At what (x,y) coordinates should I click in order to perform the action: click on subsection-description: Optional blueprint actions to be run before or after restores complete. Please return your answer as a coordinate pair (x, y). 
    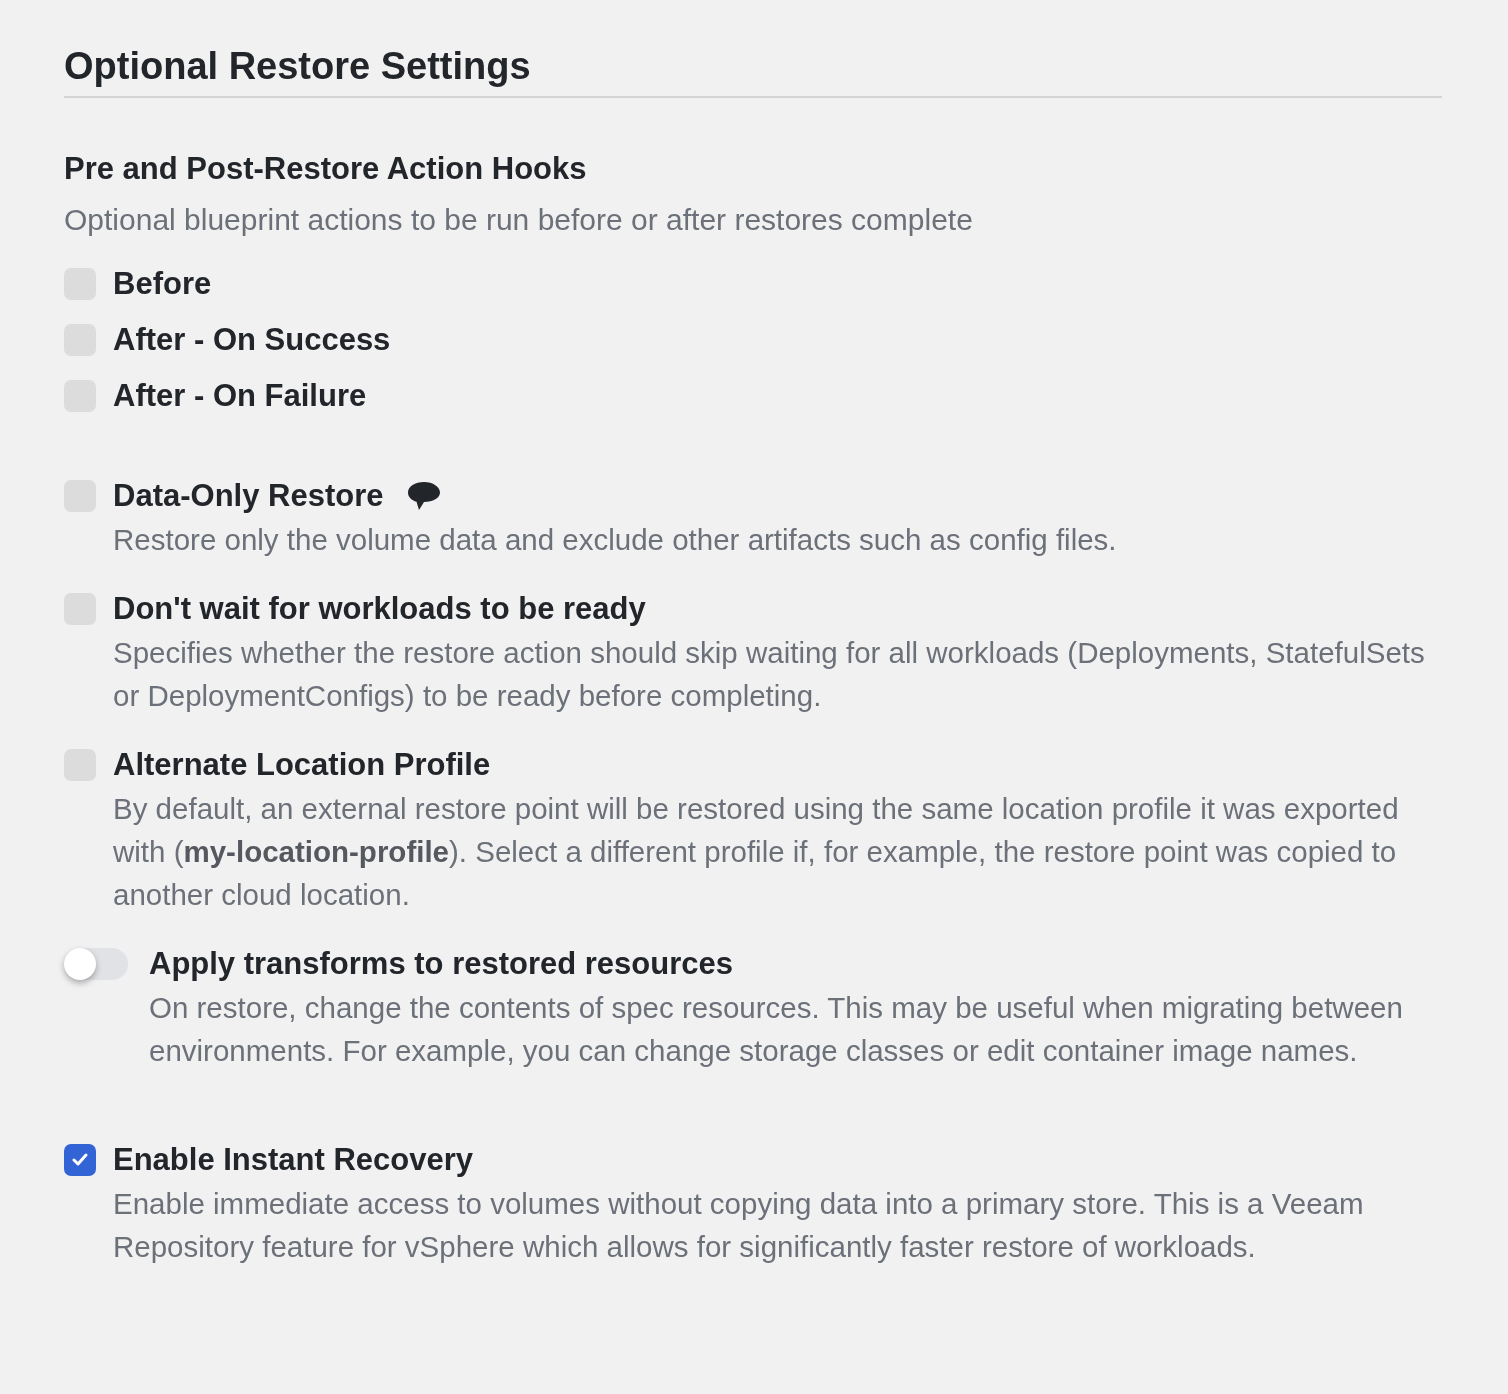
    Looking at the image, I should click on (519, 219).